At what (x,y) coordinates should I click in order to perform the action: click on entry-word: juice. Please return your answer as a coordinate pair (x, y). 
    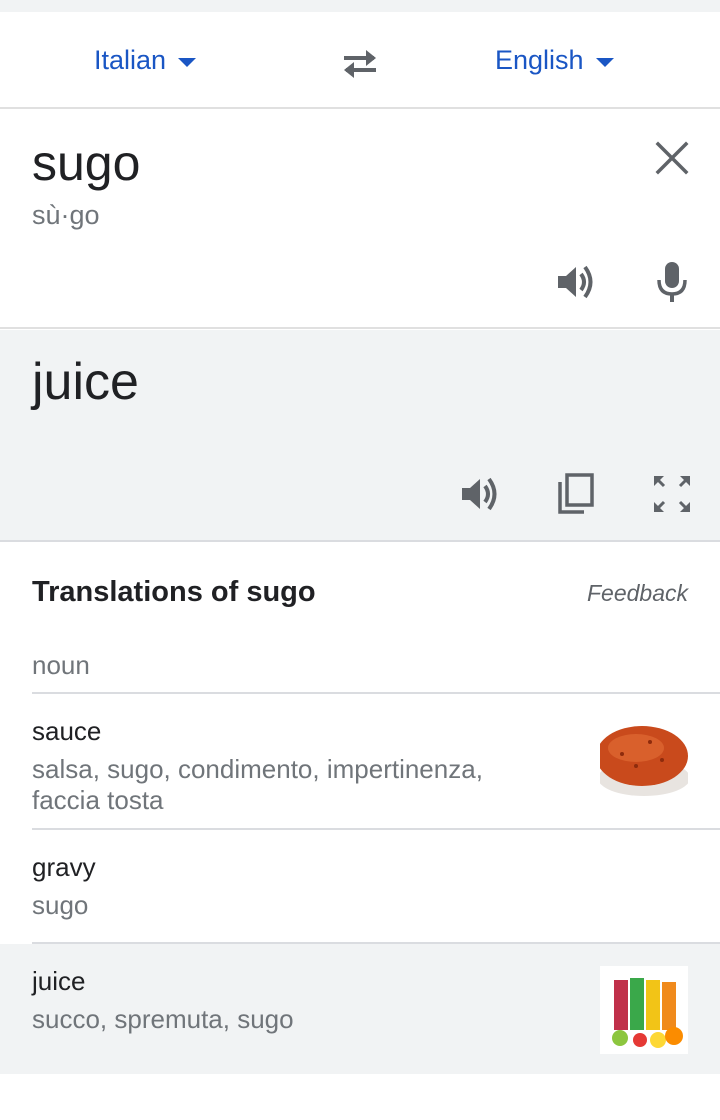
    Looking at the image, I should click on (59, 981).